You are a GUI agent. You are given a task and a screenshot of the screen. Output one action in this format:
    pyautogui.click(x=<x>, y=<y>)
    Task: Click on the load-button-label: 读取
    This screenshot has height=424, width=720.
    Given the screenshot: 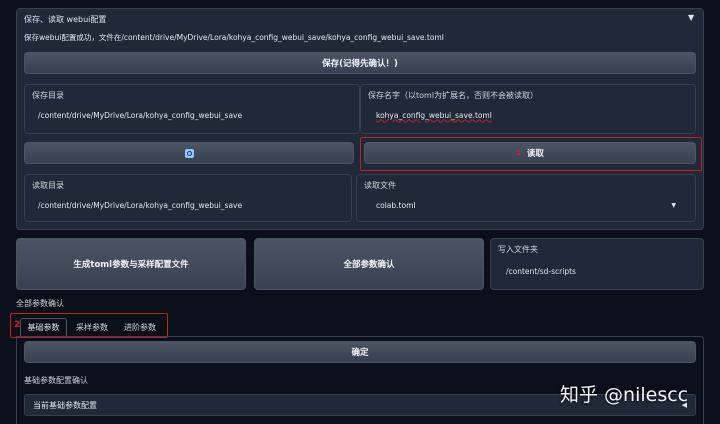 What is the action you would take?
    pyautogui.click(x=535, y=154)
    